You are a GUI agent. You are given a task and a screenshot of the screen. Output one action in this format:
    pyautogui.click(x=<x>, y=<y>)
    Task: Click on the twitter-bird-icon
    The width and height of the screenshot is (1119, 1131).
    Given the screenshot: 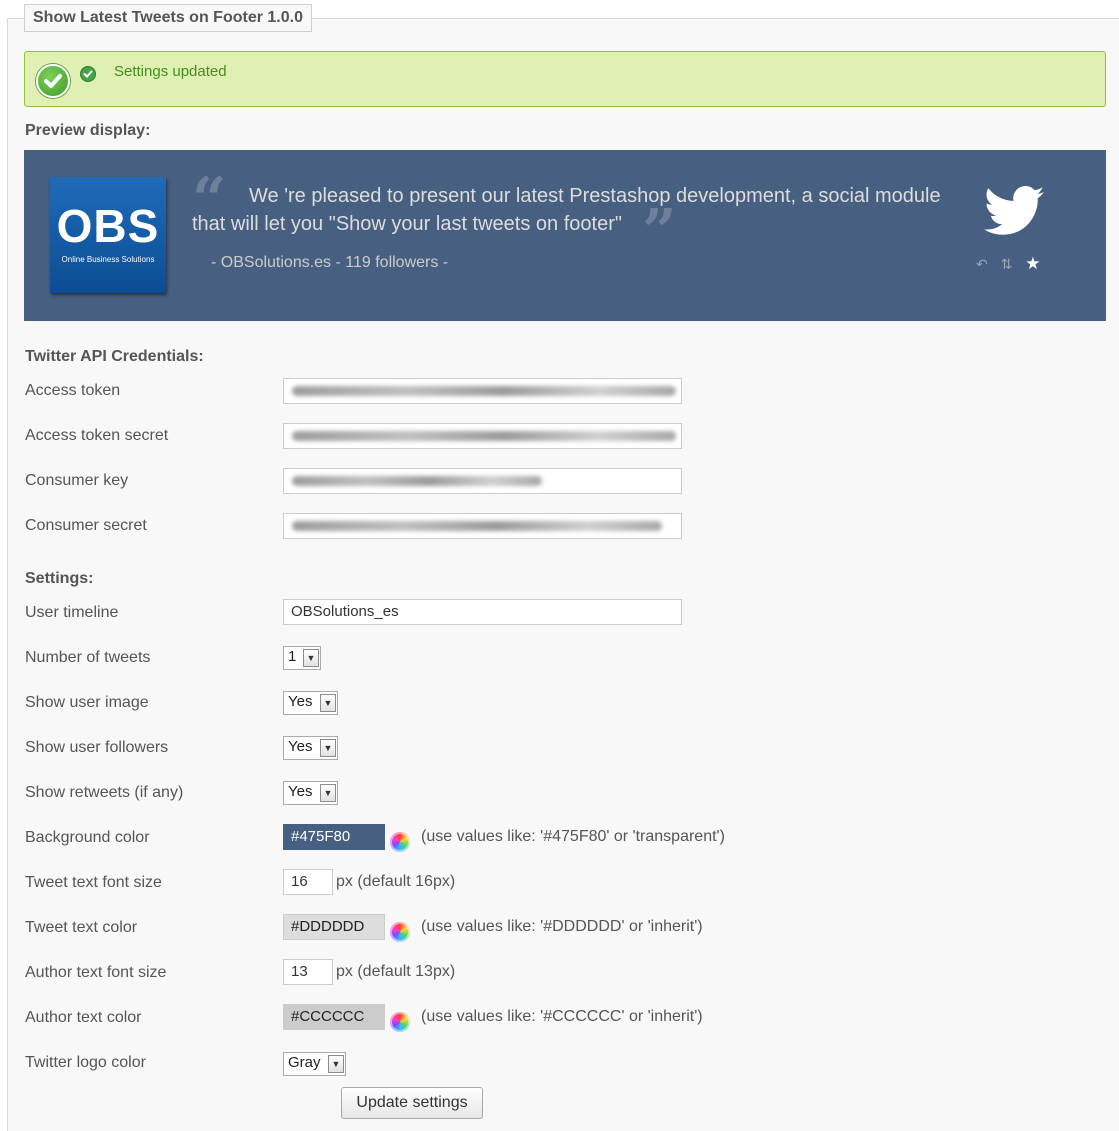 What is the action you would take?
    pyautogui.click(x=1014, y=210)
    